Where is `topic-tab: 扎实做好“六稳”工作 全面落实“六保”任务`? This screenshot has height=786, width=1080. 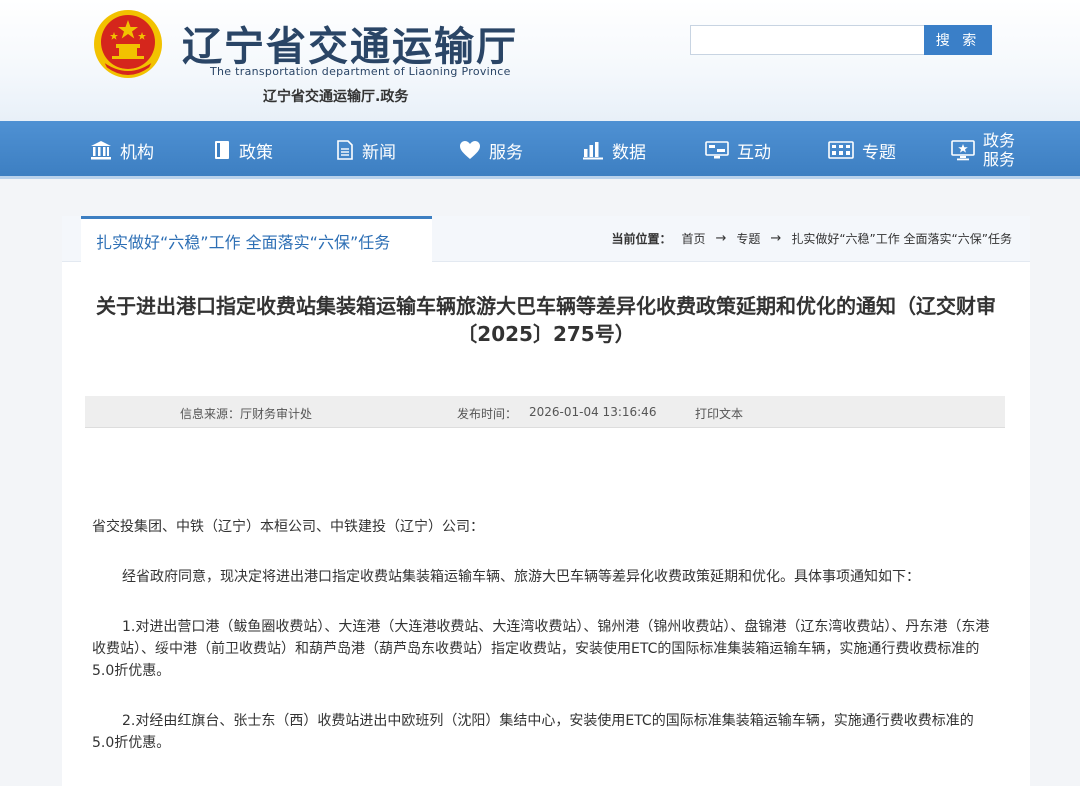 topic-tab: 扎实做好“六稳”工作 全面落实“六保”任务 is located at coordinates (256, 239).